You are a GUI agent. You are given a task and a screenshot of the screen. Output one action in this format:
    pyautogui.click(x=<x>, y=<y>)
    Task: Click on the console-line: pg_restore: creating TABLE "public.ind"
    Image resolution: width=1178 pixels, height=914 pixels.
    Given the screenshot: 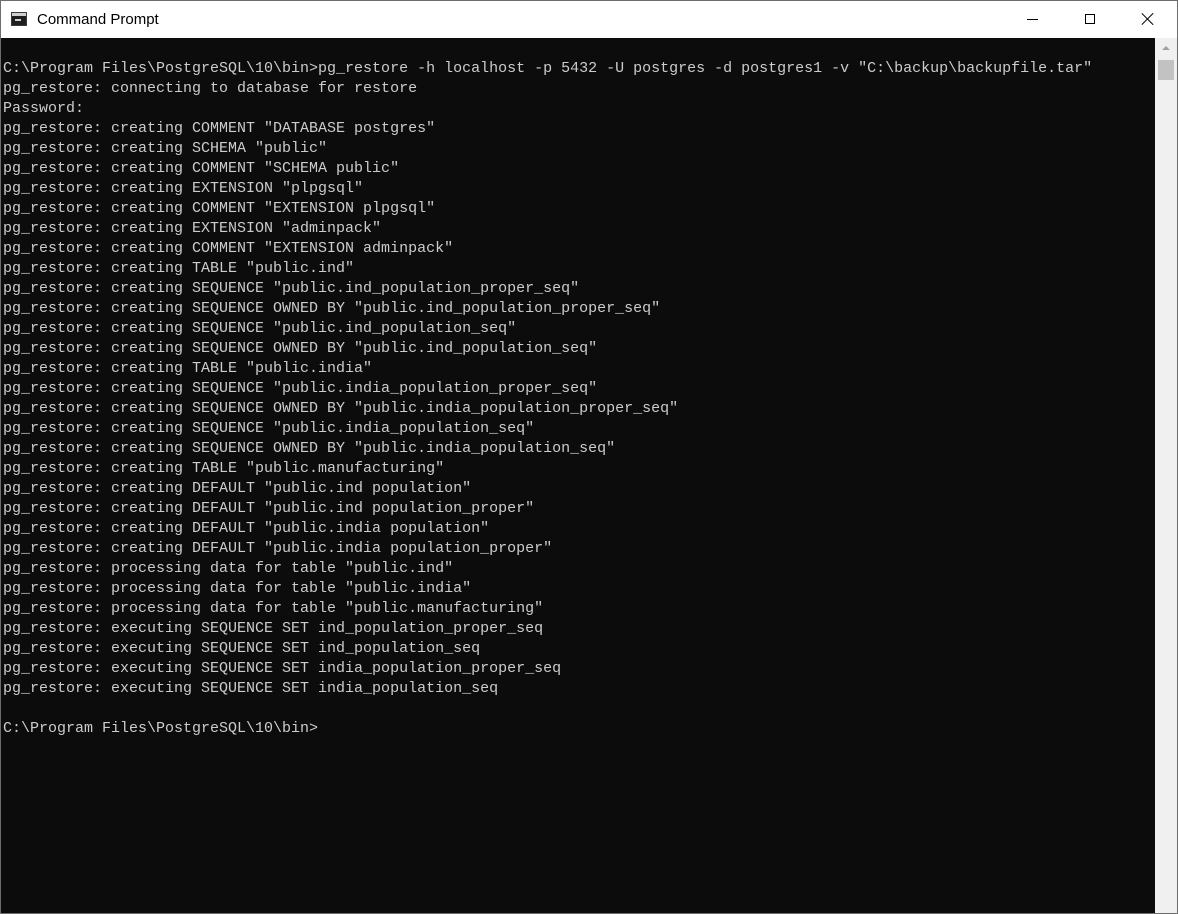 What is the action you would take?
    pyautogui.click(x=179, y=268)
    